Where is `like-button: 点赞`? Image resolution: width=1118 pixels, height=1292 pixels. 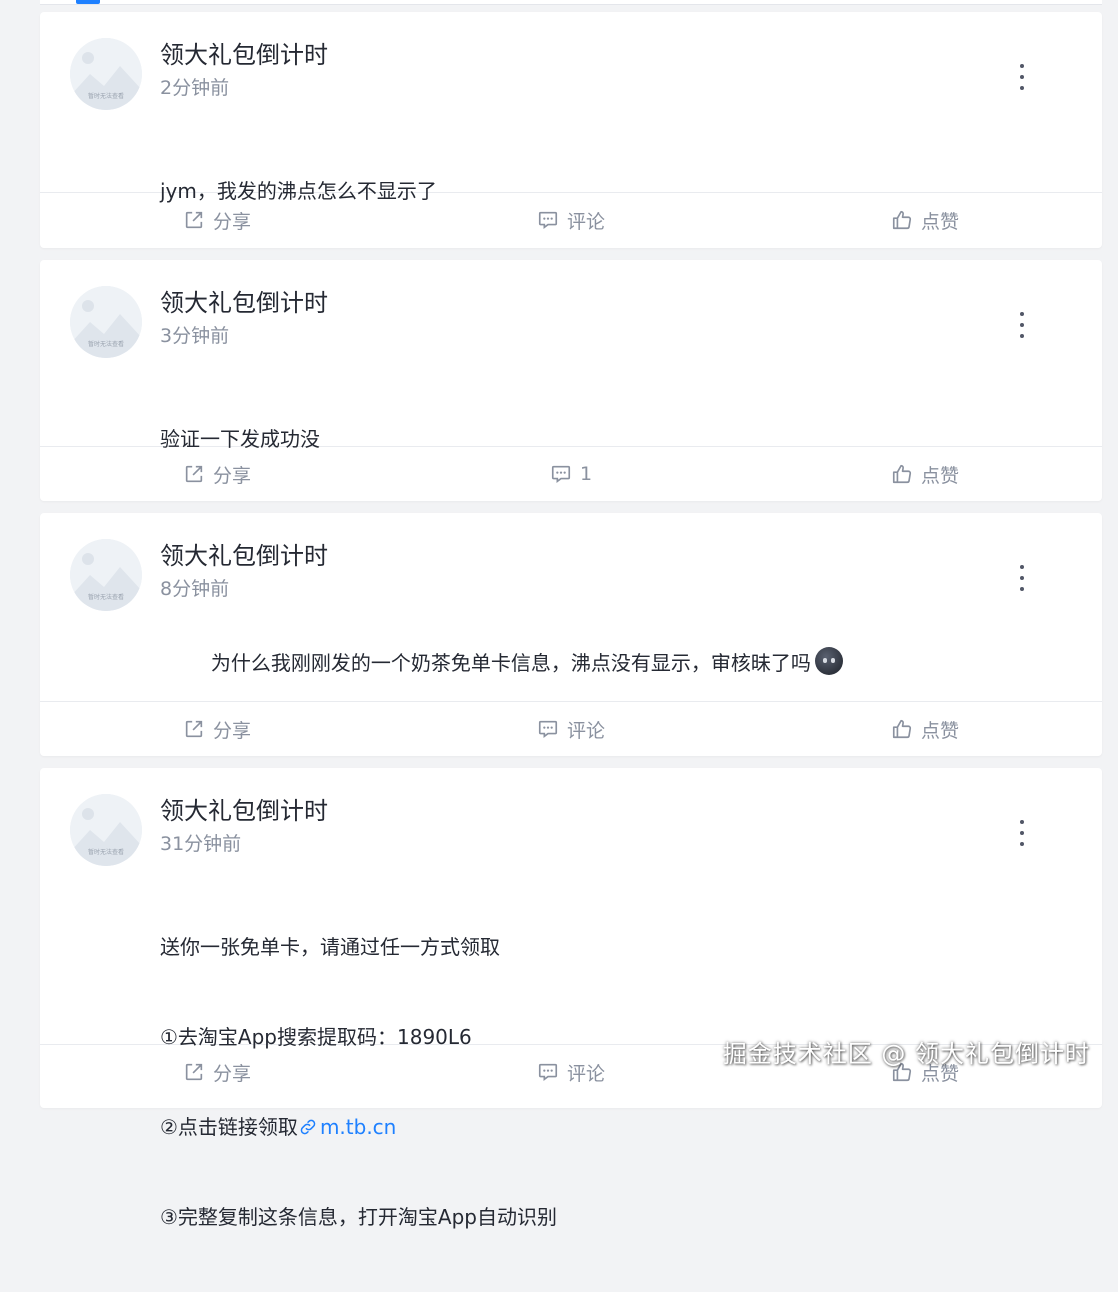 like-button: 点赞 is located at coordinates (925, 729).